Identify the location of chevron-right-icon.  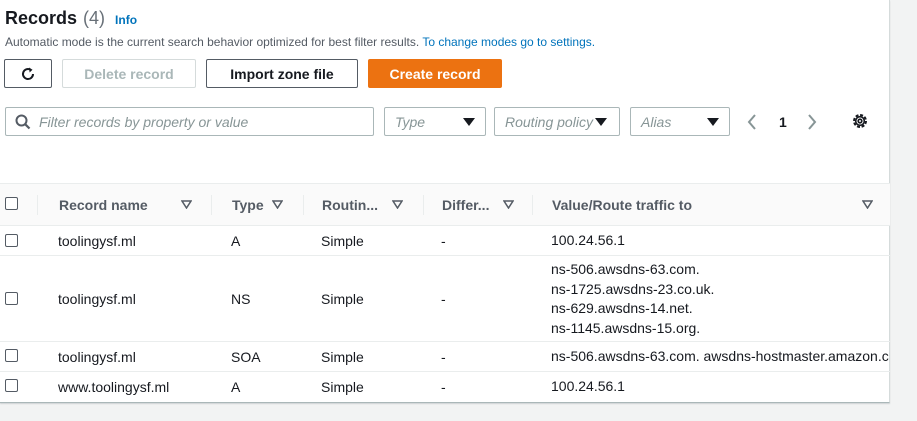
(812, 121).